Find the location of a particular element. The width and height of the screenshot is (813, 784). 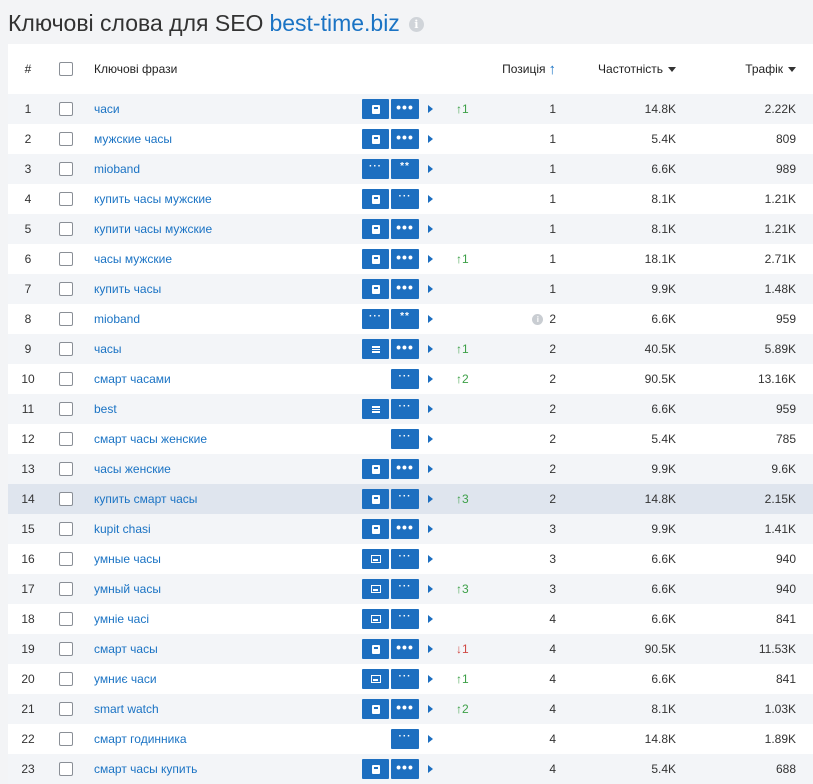

header-frequency: Частотність is located at coordinates (622, 69).